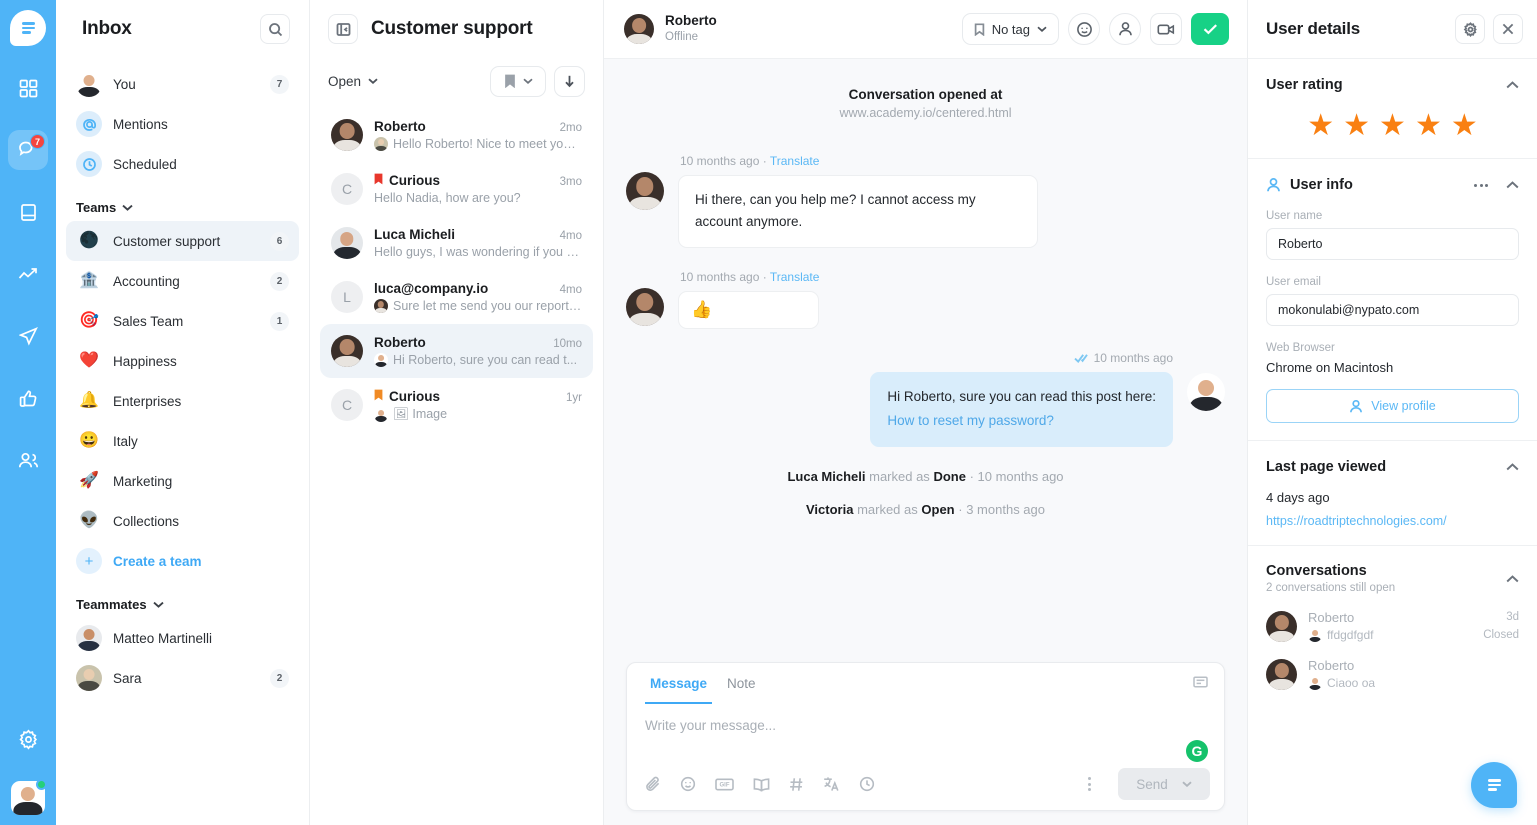 This screenshot has height=825, width=1537. What do you see at coordinates (867, 784) in the screenshot?
I see `schedule-icon` at bounding box center [867, 784].